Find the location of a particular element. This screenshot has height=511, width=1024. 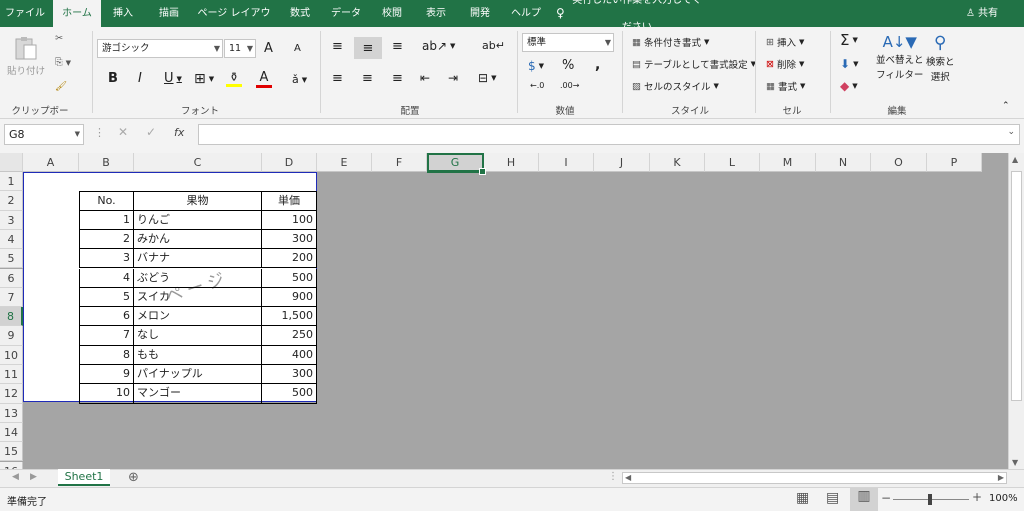

table-header-price: 単価 is located at coordinates (289, 201).